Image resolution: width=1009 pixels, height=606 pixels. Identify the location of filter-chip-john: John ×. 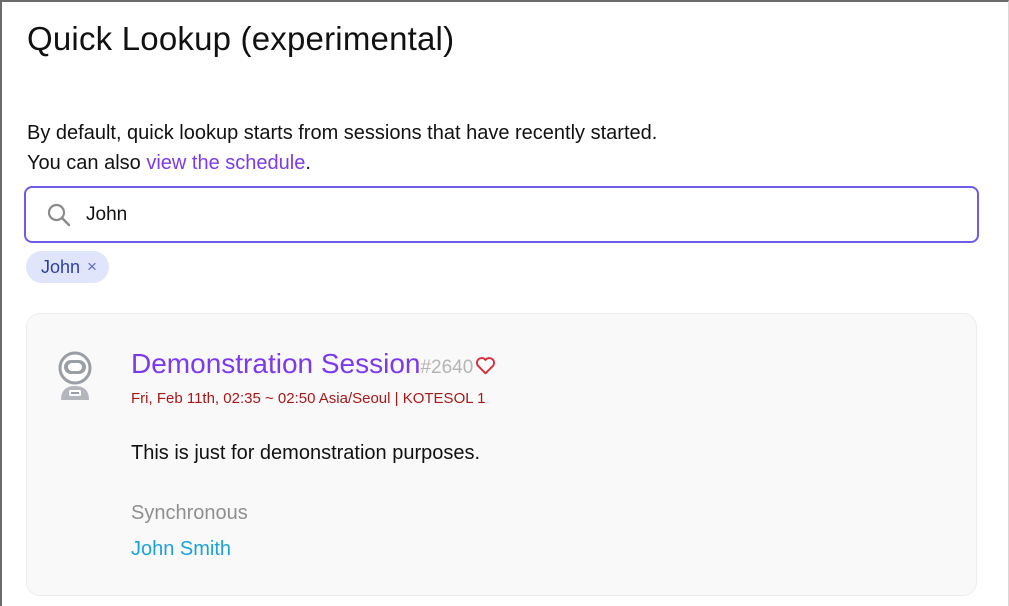
(67, 267).